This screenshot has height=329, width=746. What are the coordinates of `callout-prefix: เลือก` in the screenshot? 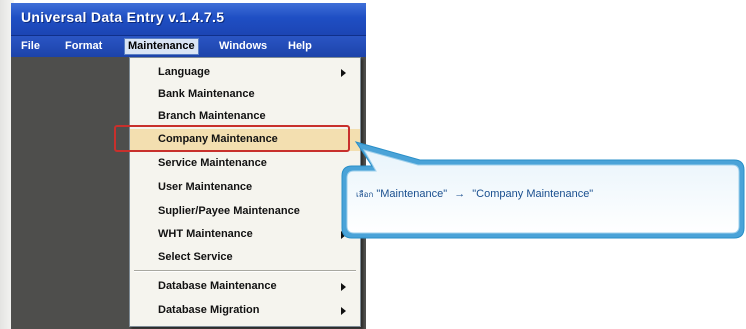 It's located at (365, 194).